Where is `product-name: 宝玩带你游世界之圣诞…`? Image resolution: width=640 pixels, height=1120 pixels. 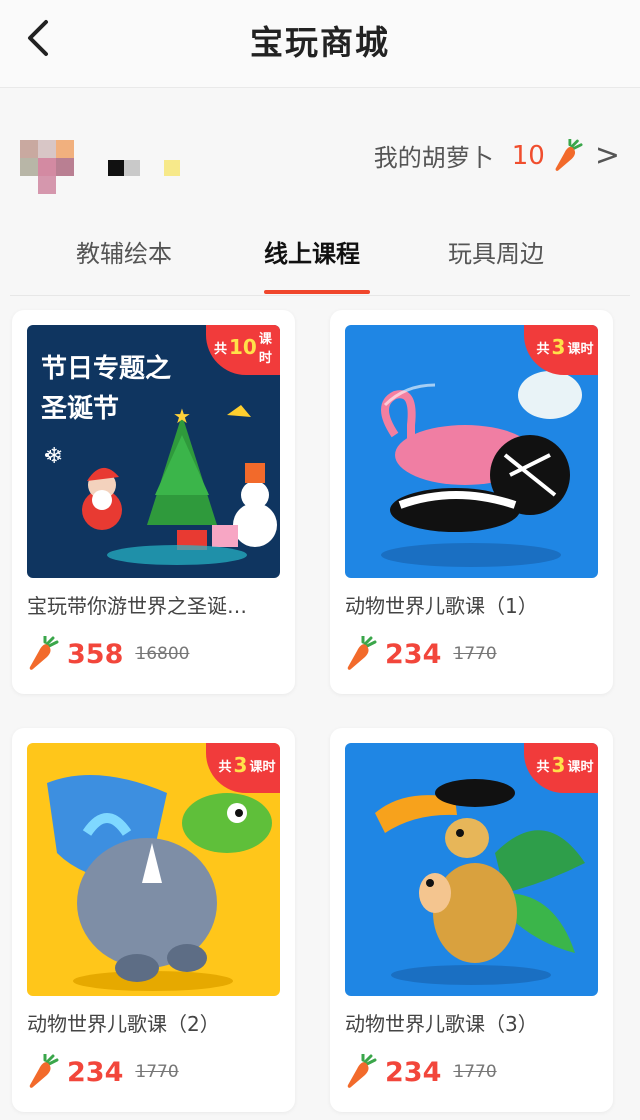
product-name: 宝玩带你游世界之圣诞… is located at coordinates (137, 606).